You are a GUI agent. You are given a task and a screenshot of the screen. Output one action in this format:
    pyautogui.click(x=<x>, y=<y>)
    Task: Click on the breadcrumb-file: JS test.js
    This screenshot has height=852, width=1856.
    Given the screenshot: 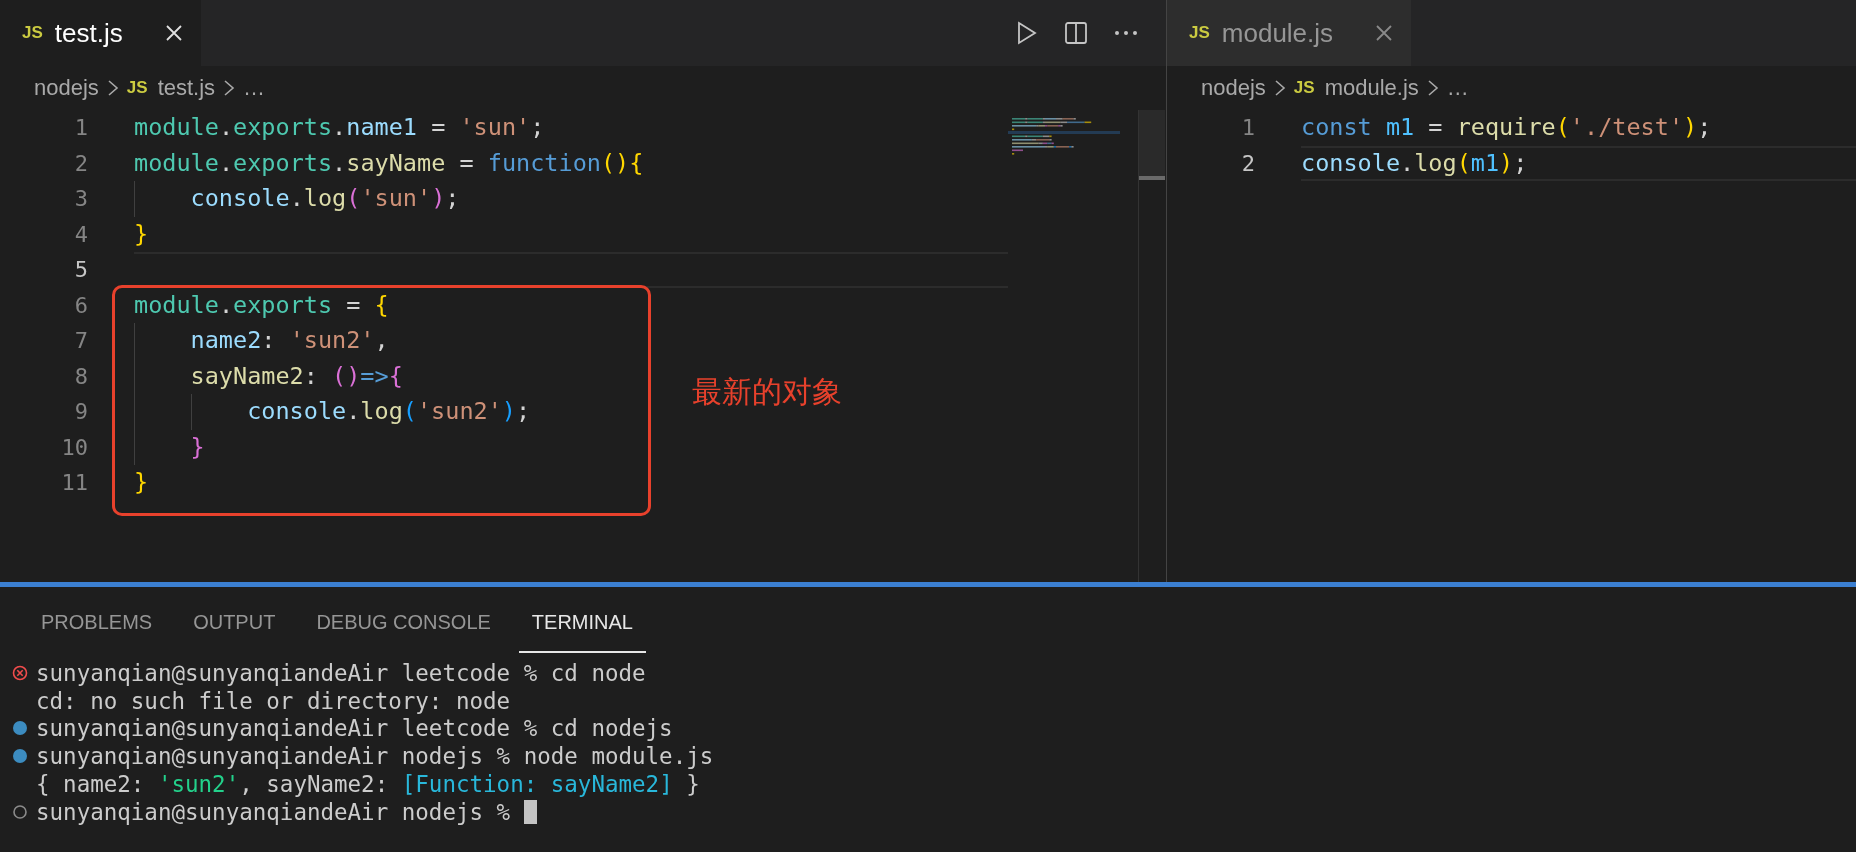 What is the action you would take?
    pyautogui.click(x=171, y=88)
    